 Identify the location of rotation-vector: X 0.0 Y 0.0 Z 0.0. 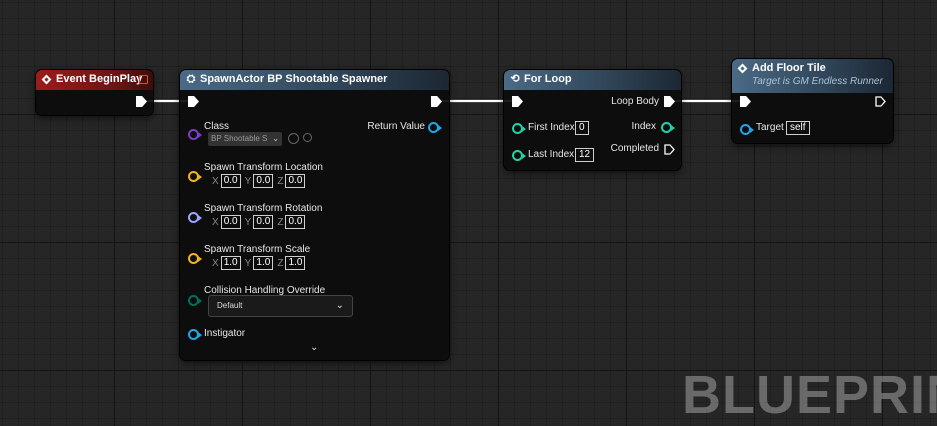
(257, 222).